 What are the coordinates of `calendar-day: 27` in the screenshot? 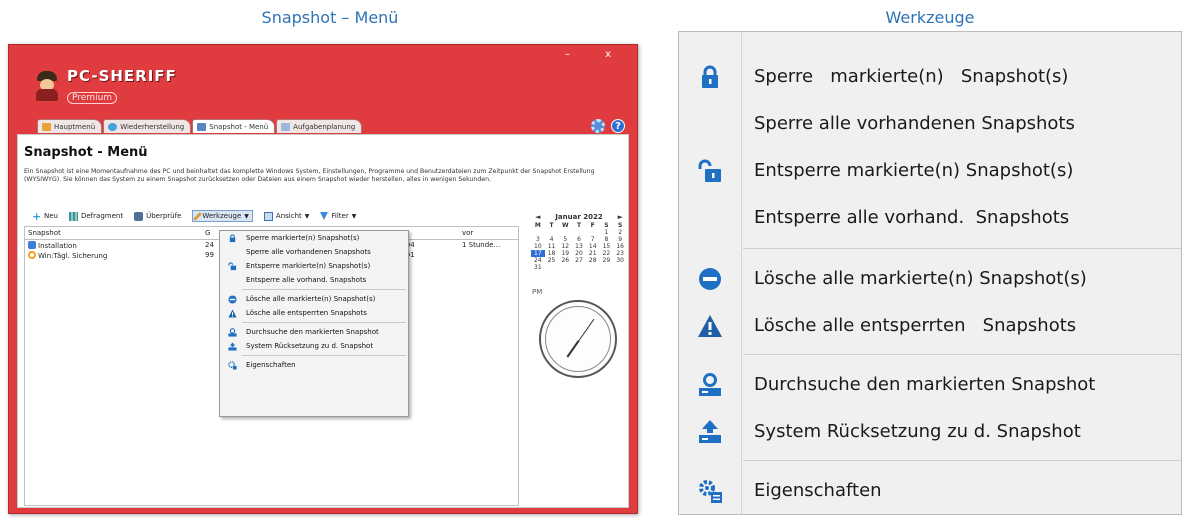 It's located at (579, 260).